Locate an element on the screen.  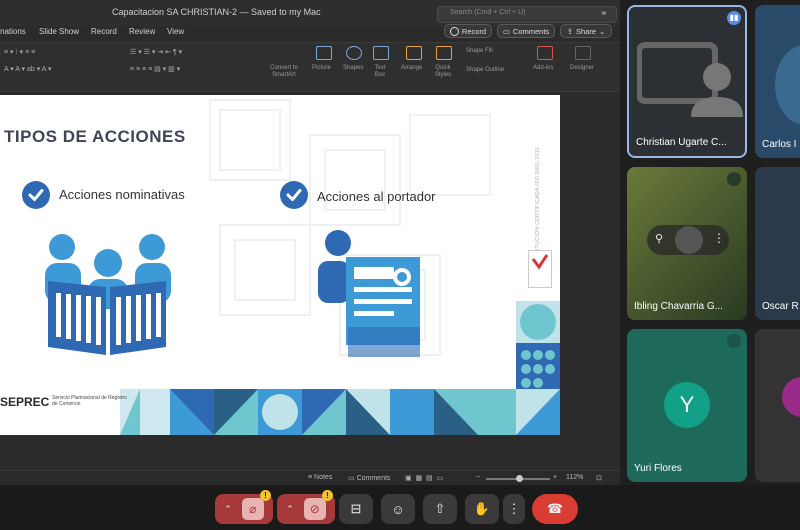
zoom-level: 112% is located at coordinates (574, 477).